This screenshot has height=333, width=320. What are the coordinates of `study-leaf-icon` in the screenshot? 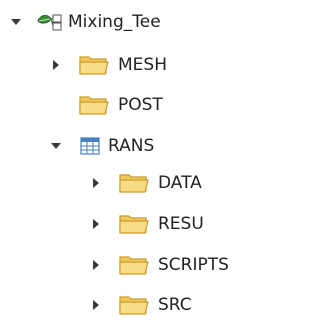 It's located at (51, 22).